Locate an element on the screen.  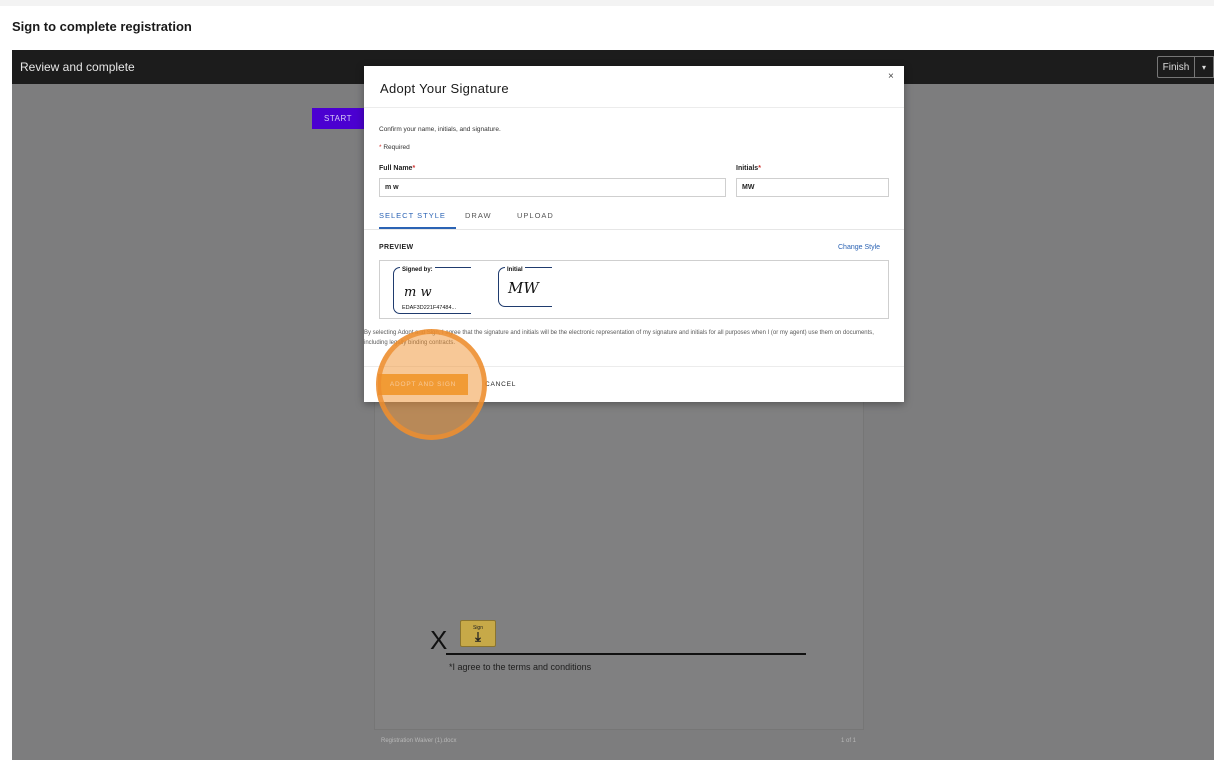
required-label: Required is located at coordinates (395, 147).